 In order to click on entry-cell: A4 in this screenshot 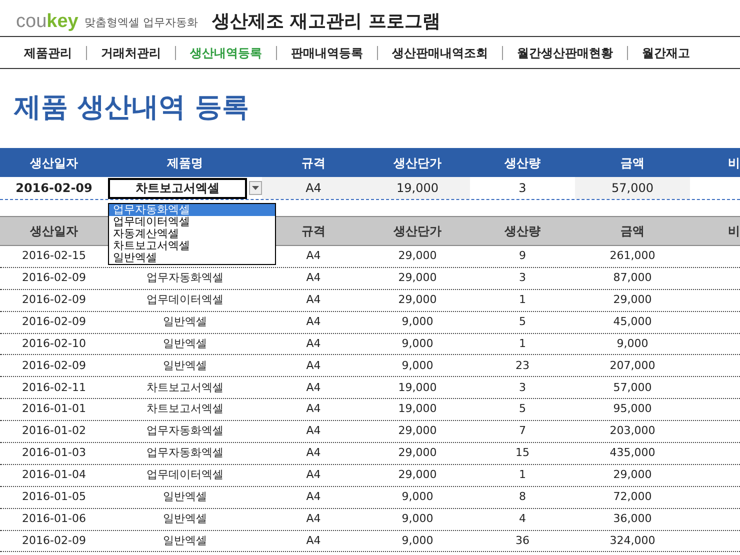, I will do `click(313, 188)`.